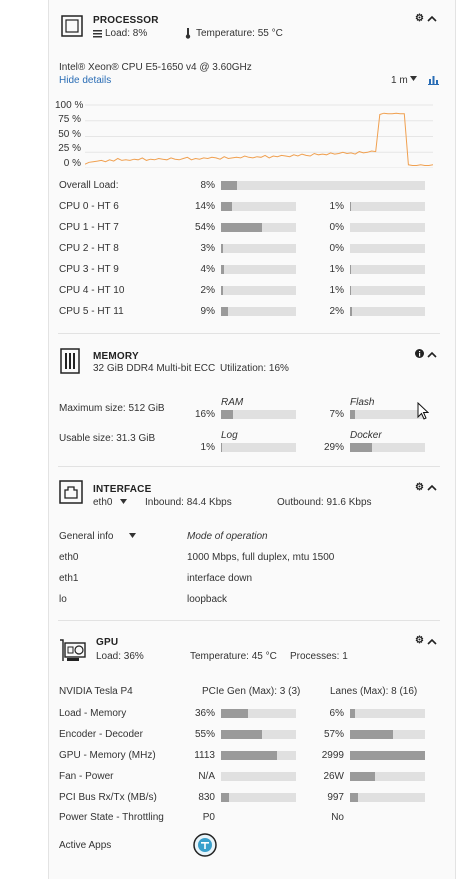 The image size is (474, 879). What do you see at coordinates (69, 119) in the screenshot?
I see `y-tick-75: 75 %` at bounding box center [69, 119].